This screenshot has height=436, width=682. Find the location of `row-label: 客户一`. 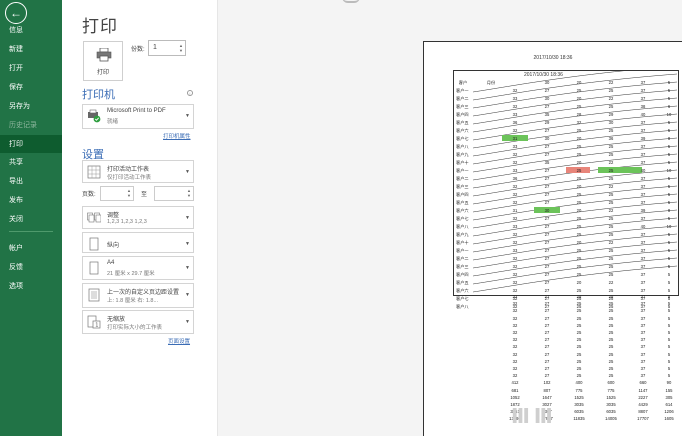

row-label: 客户一 is located at coordinates (462, 90).